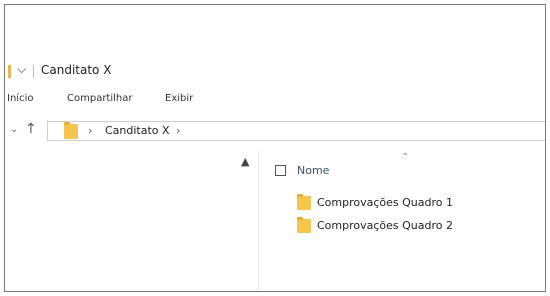 Image resolution: width=550 pixels, height=296 pixels. Describe the element at coordinates (99, 98) in the screenshot. I see `tab-compartilhar: Compartilhar` at that location.